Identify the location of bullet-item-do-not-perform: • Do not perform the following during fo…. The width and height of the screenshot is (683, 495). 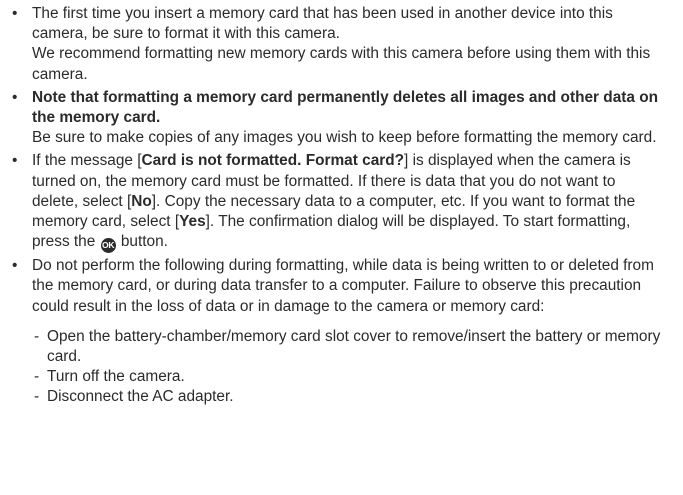
(331, 286).